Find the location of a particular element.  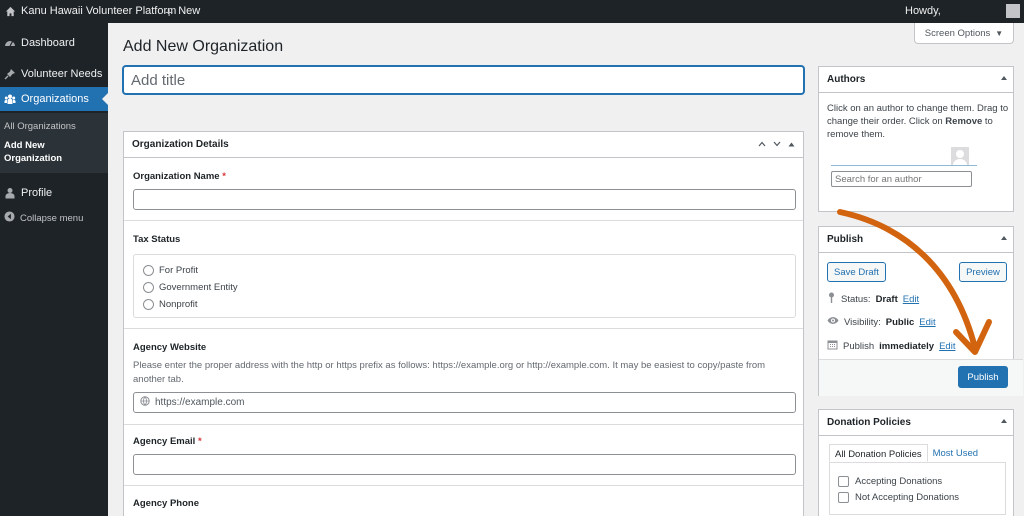

author-search-input is located at coordinates (901, 179).